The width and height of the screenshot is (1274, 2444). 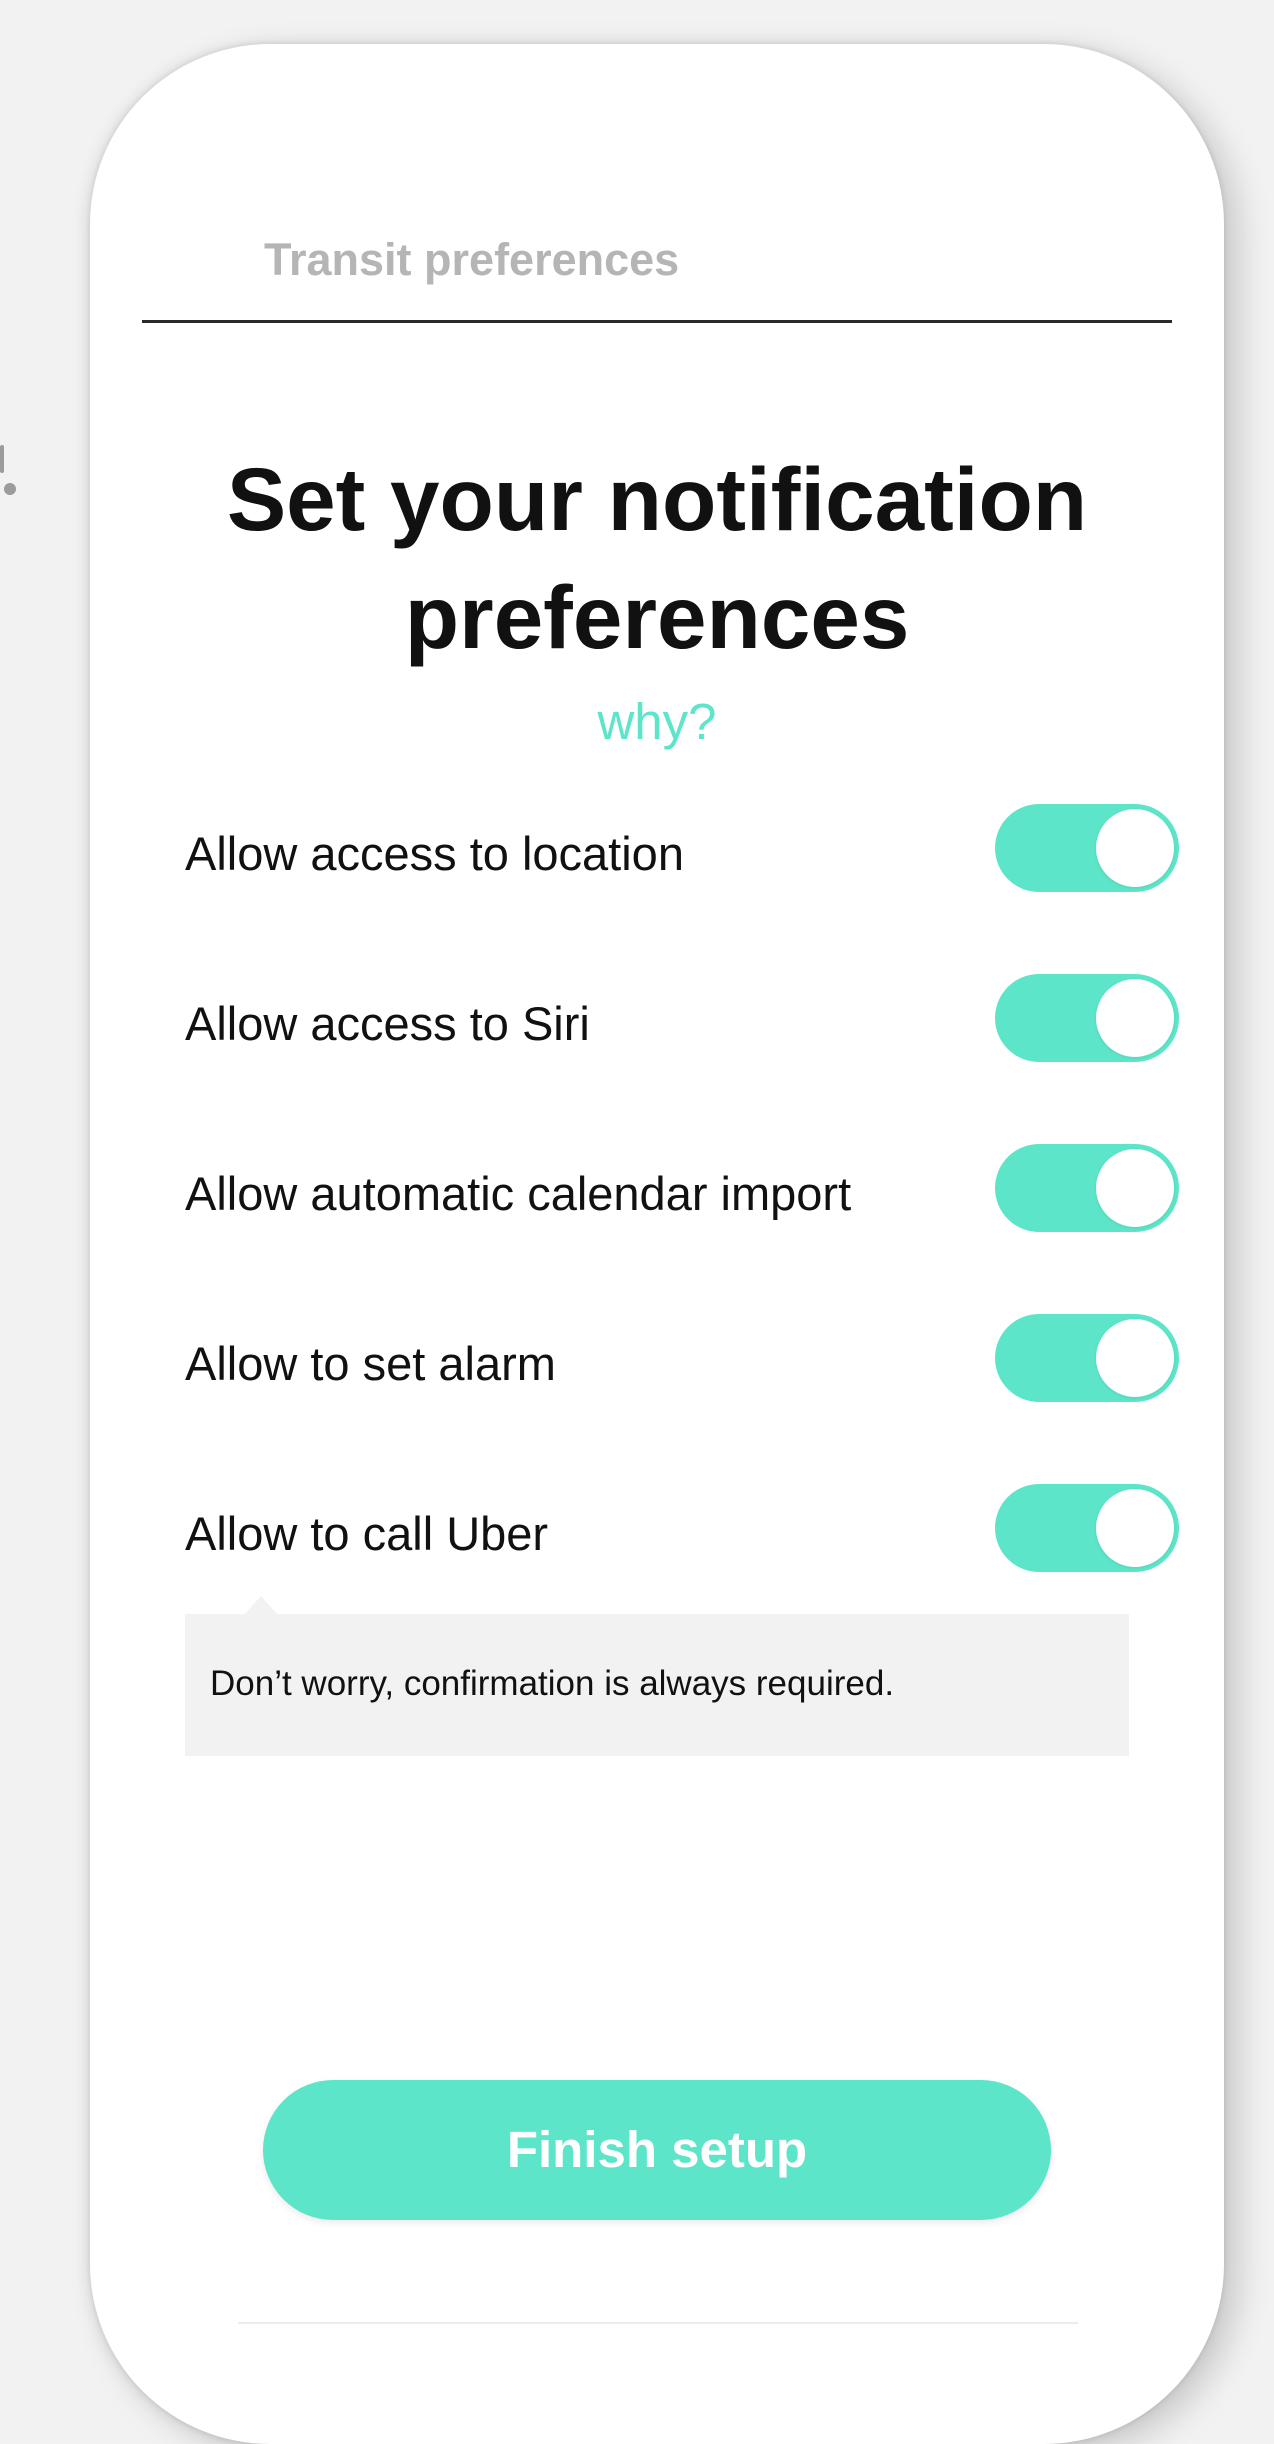 What do you see at coordinates (657, 499) in the screenshot?
I see `page-title-line-1: Set your notification` at bounding box center [657, 499].